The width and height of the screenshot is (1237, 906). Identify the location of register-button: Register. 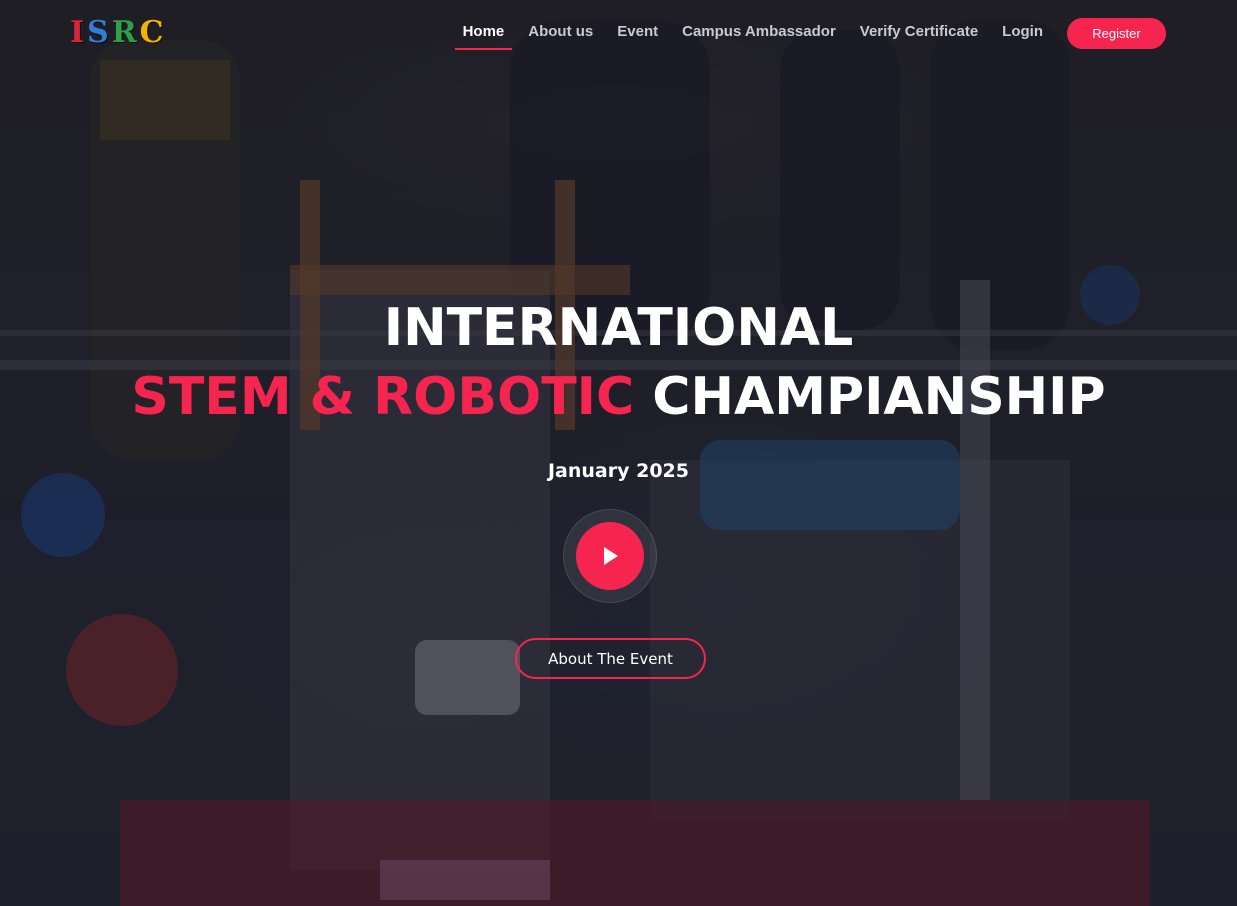
(1116, 33).